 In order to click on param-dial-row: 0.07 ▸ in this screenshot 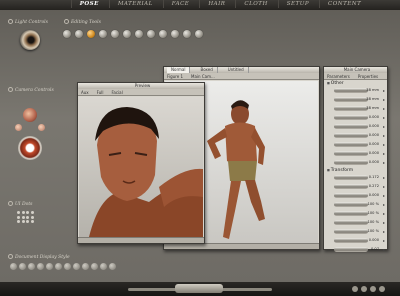, I will do `click(359, 250)`.